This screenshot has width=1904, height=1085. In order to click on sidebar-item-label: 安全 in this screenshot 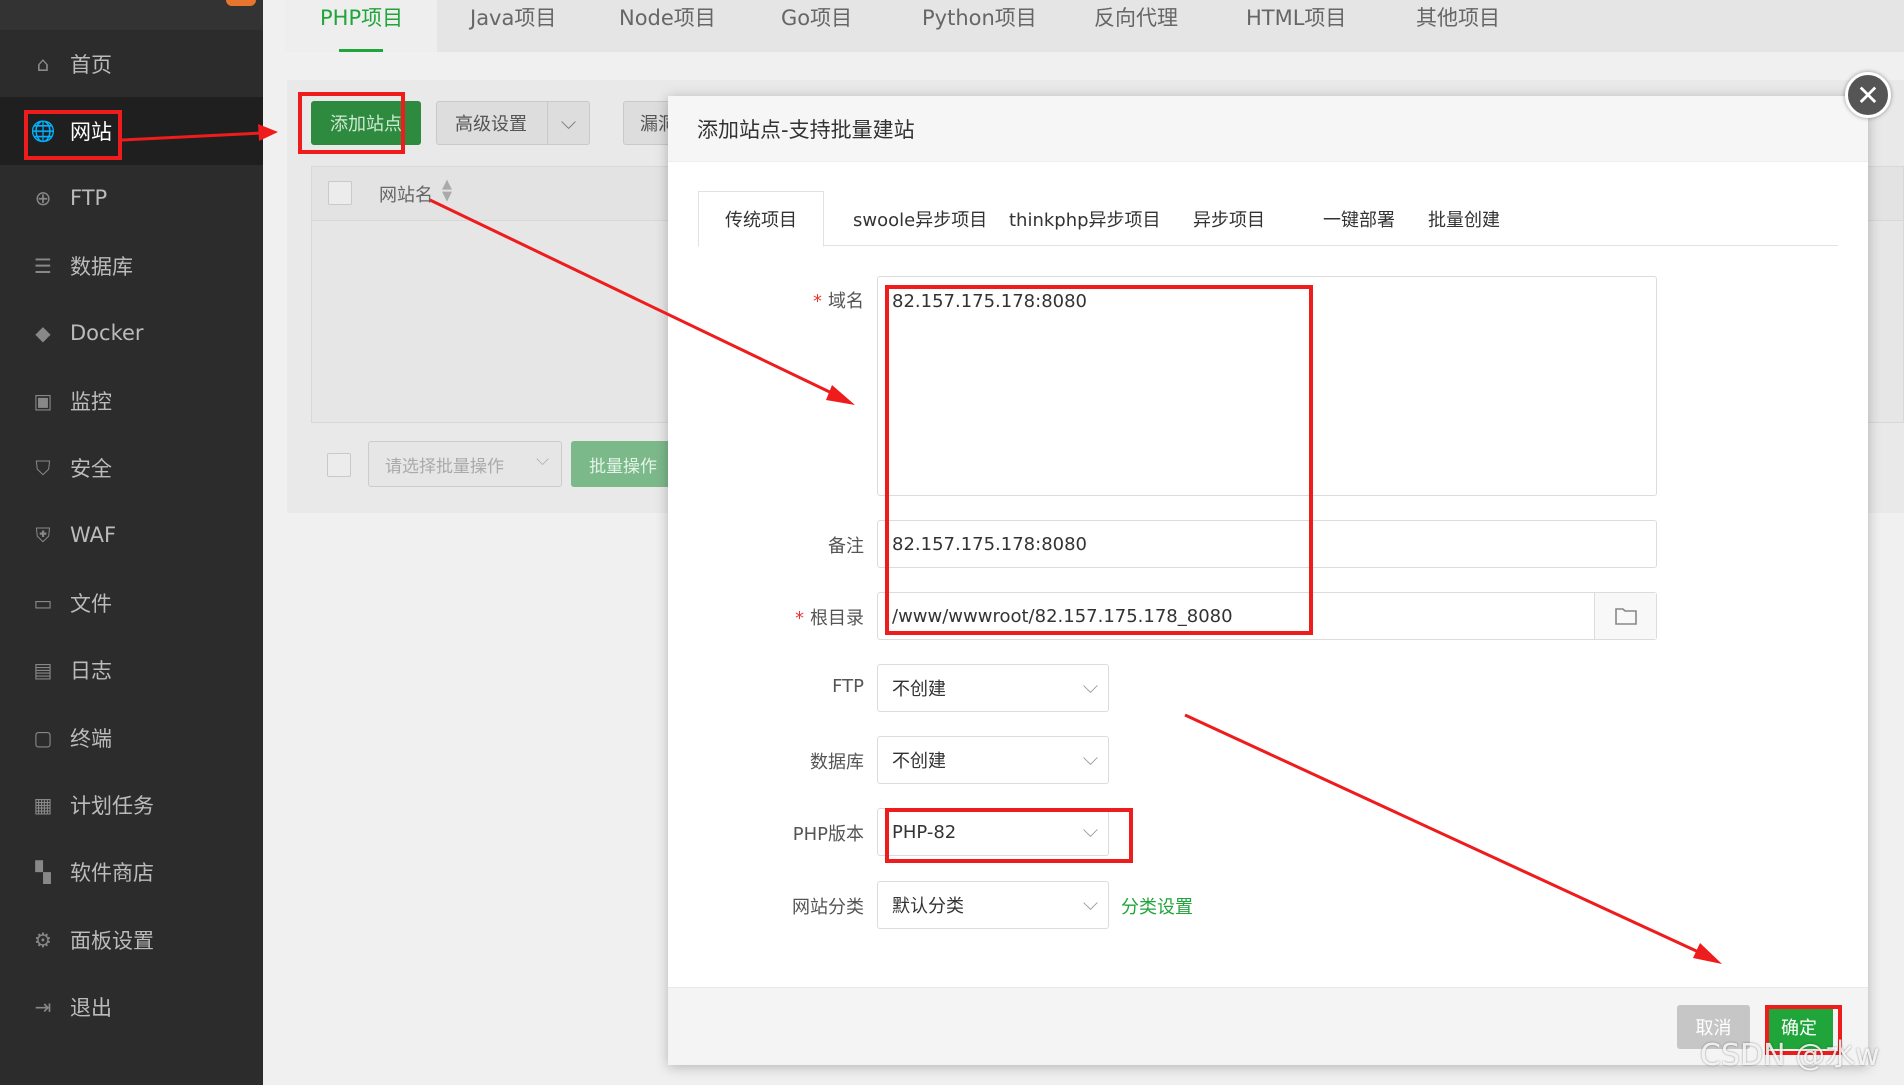, I will do `click(91, 469)`.